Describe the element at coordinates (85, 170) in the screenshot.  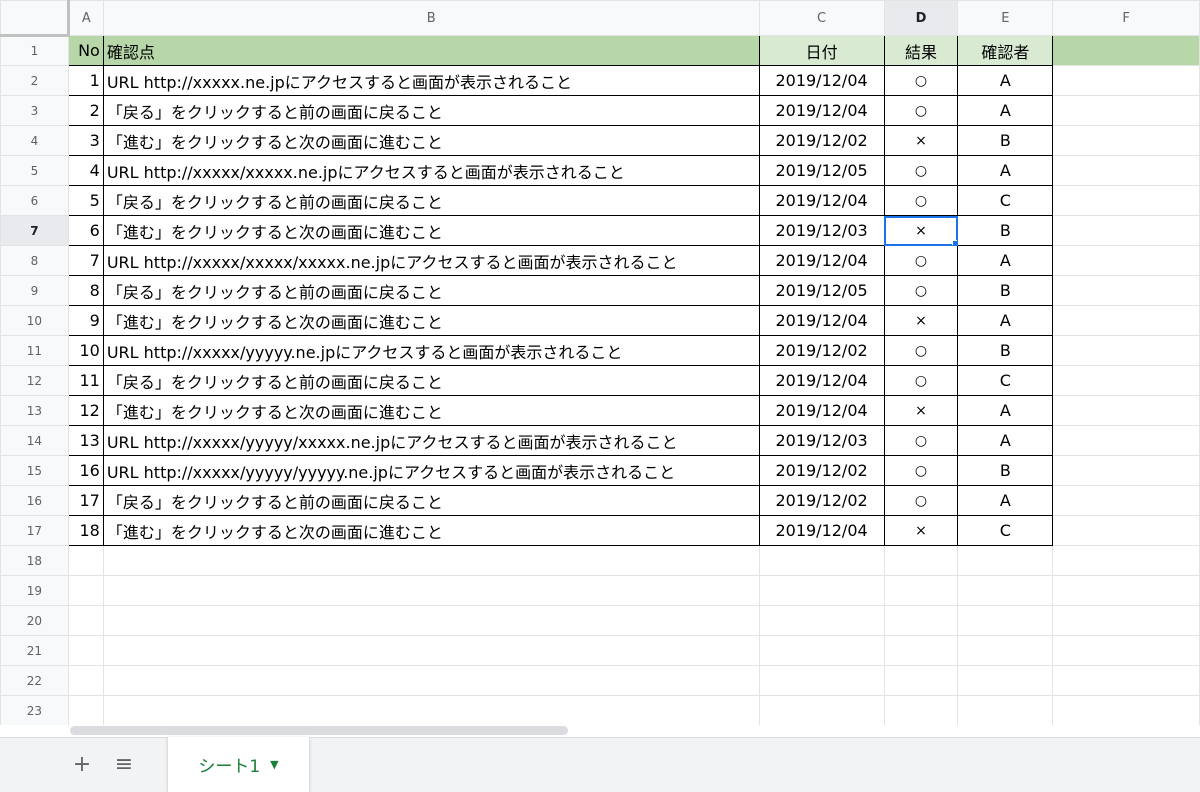
I see `cell-no: 4` at that location.